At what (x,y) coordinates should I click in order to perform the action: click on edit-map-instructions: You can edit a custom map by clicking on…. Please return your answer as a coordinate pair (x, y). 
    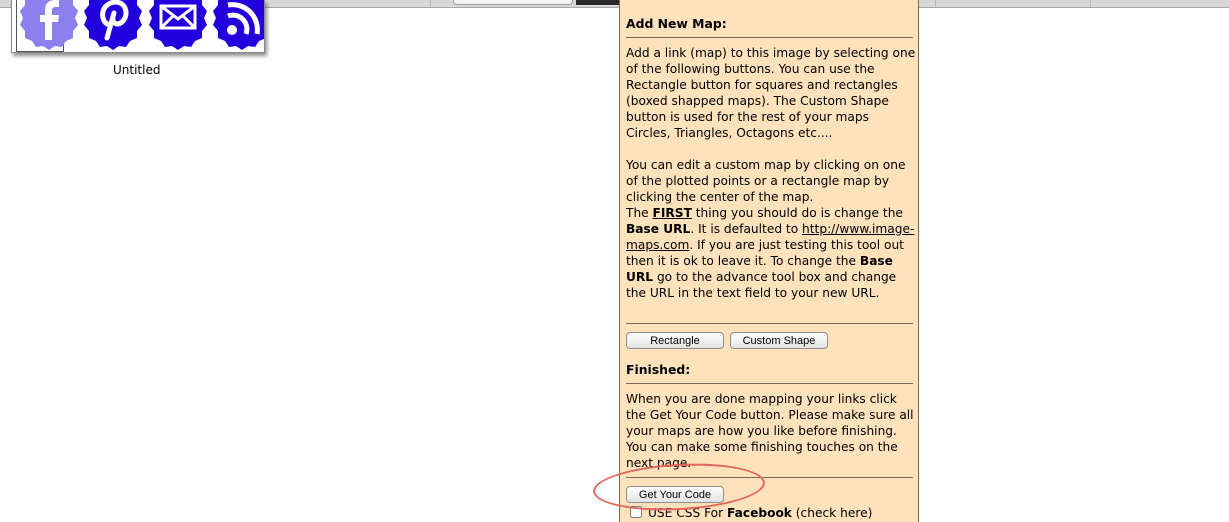
    Looking at the image, I should click on (766, 181).